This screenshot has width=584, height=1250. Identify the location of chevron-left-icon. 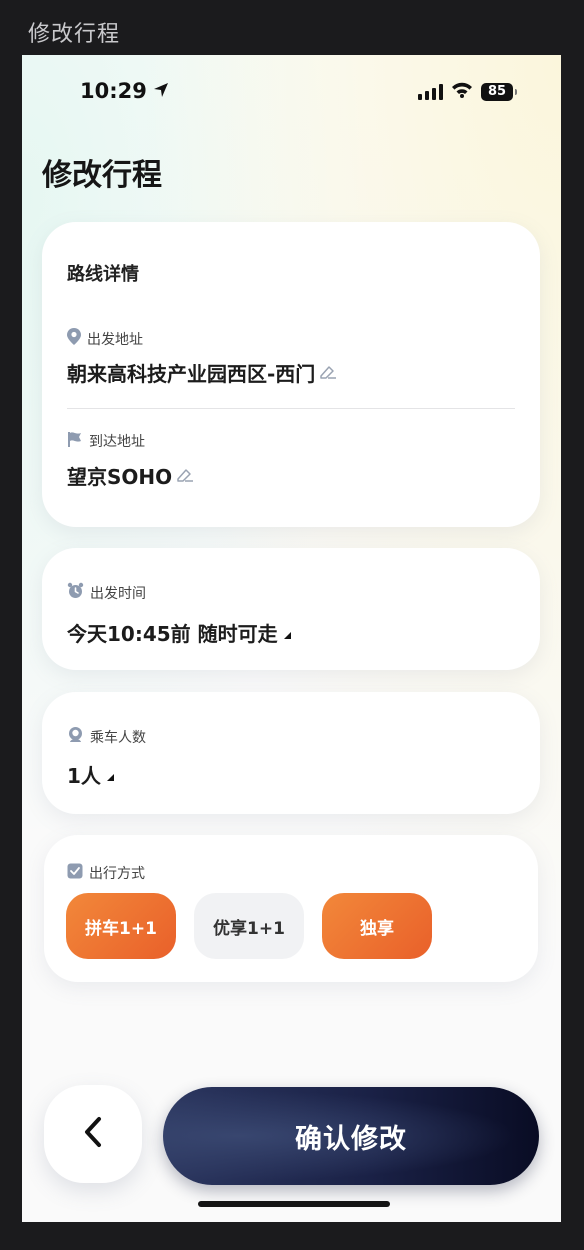
(93, 1134).